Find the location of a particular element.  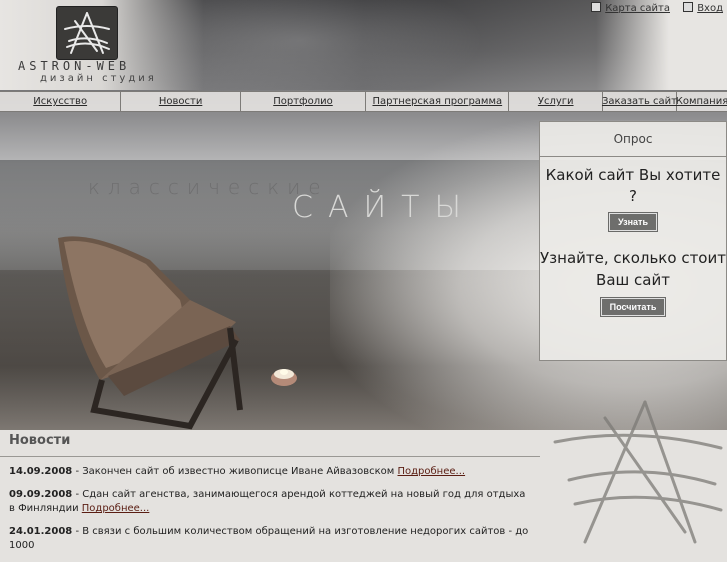

top-links: Карта сайта Вход is located at coordinates (652, 8).